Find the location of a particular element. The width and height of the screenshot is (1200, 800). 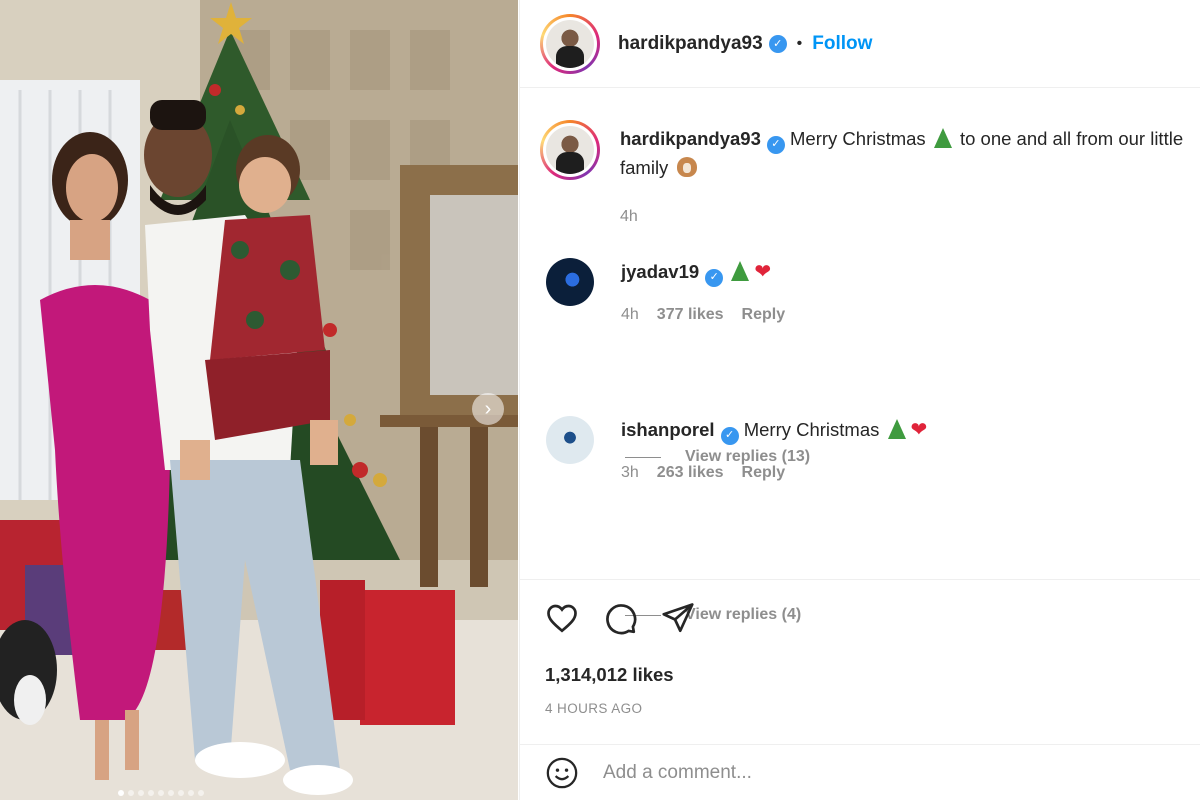

caption-time: 4h is located at coordinates (629, 216).